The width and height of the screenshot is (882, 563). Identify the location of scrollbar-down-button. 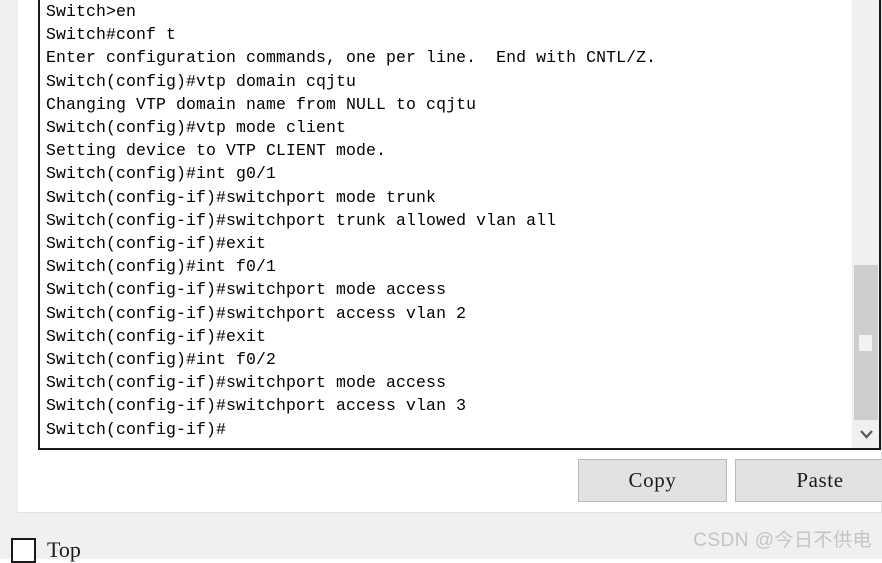
(866, 434).